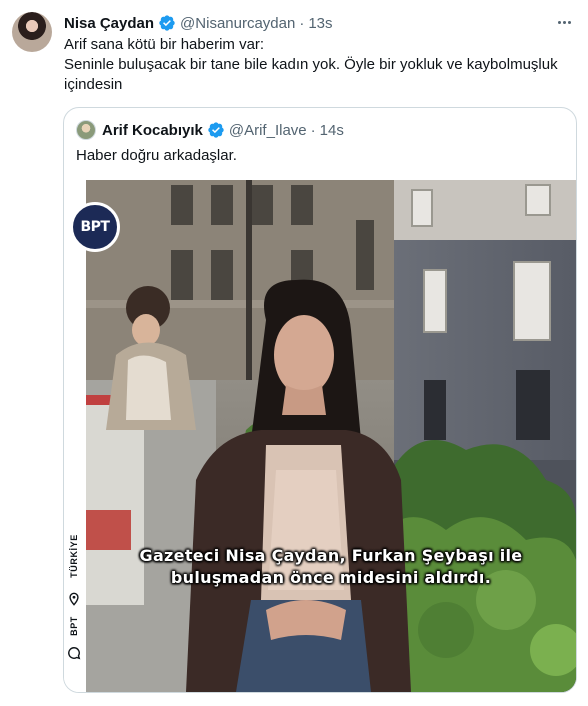 This screenshot has height=706, width=588. I want to click on quoted-tweet-header: Arif Kocabıyık @Arif_Ilave · 14s, so click(223, 130).